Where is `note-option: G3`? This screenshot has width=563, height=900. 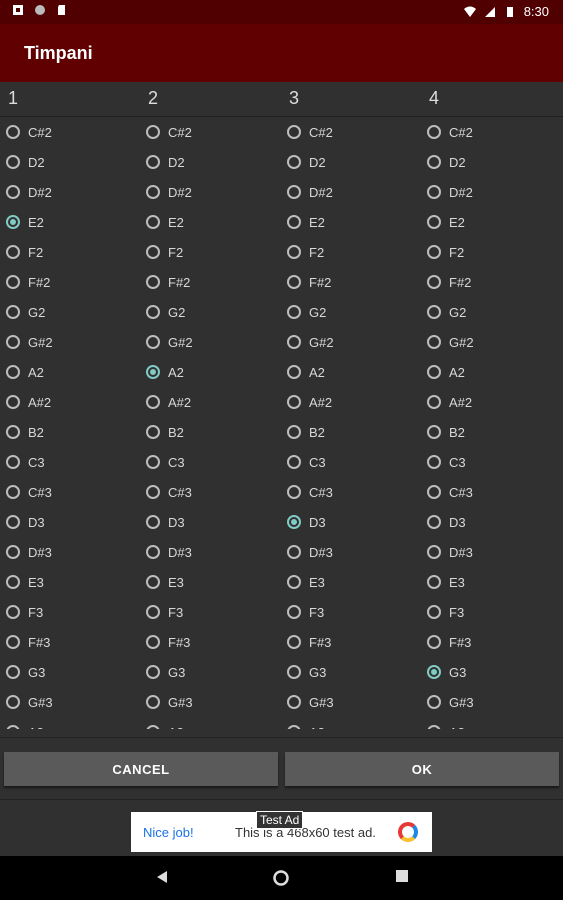 note-option: G3 is located at coordinates (306, 672).